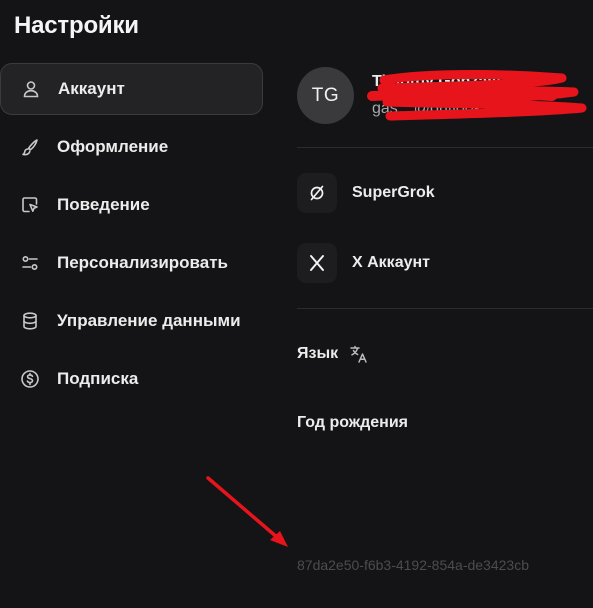 The width and height of the screenshot is (593, 608). What do you see at coordinates (444, 108) in the screenshot?
I see `account-email: gas…@outlook.com` at bounding box center [444, 108].